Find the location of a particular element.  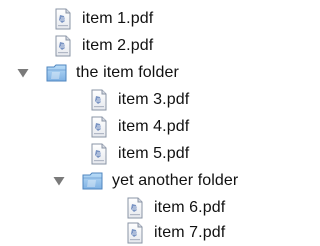

tree-row-item-1-pdf: item 1.pdf is located at coordinates (102, 19).